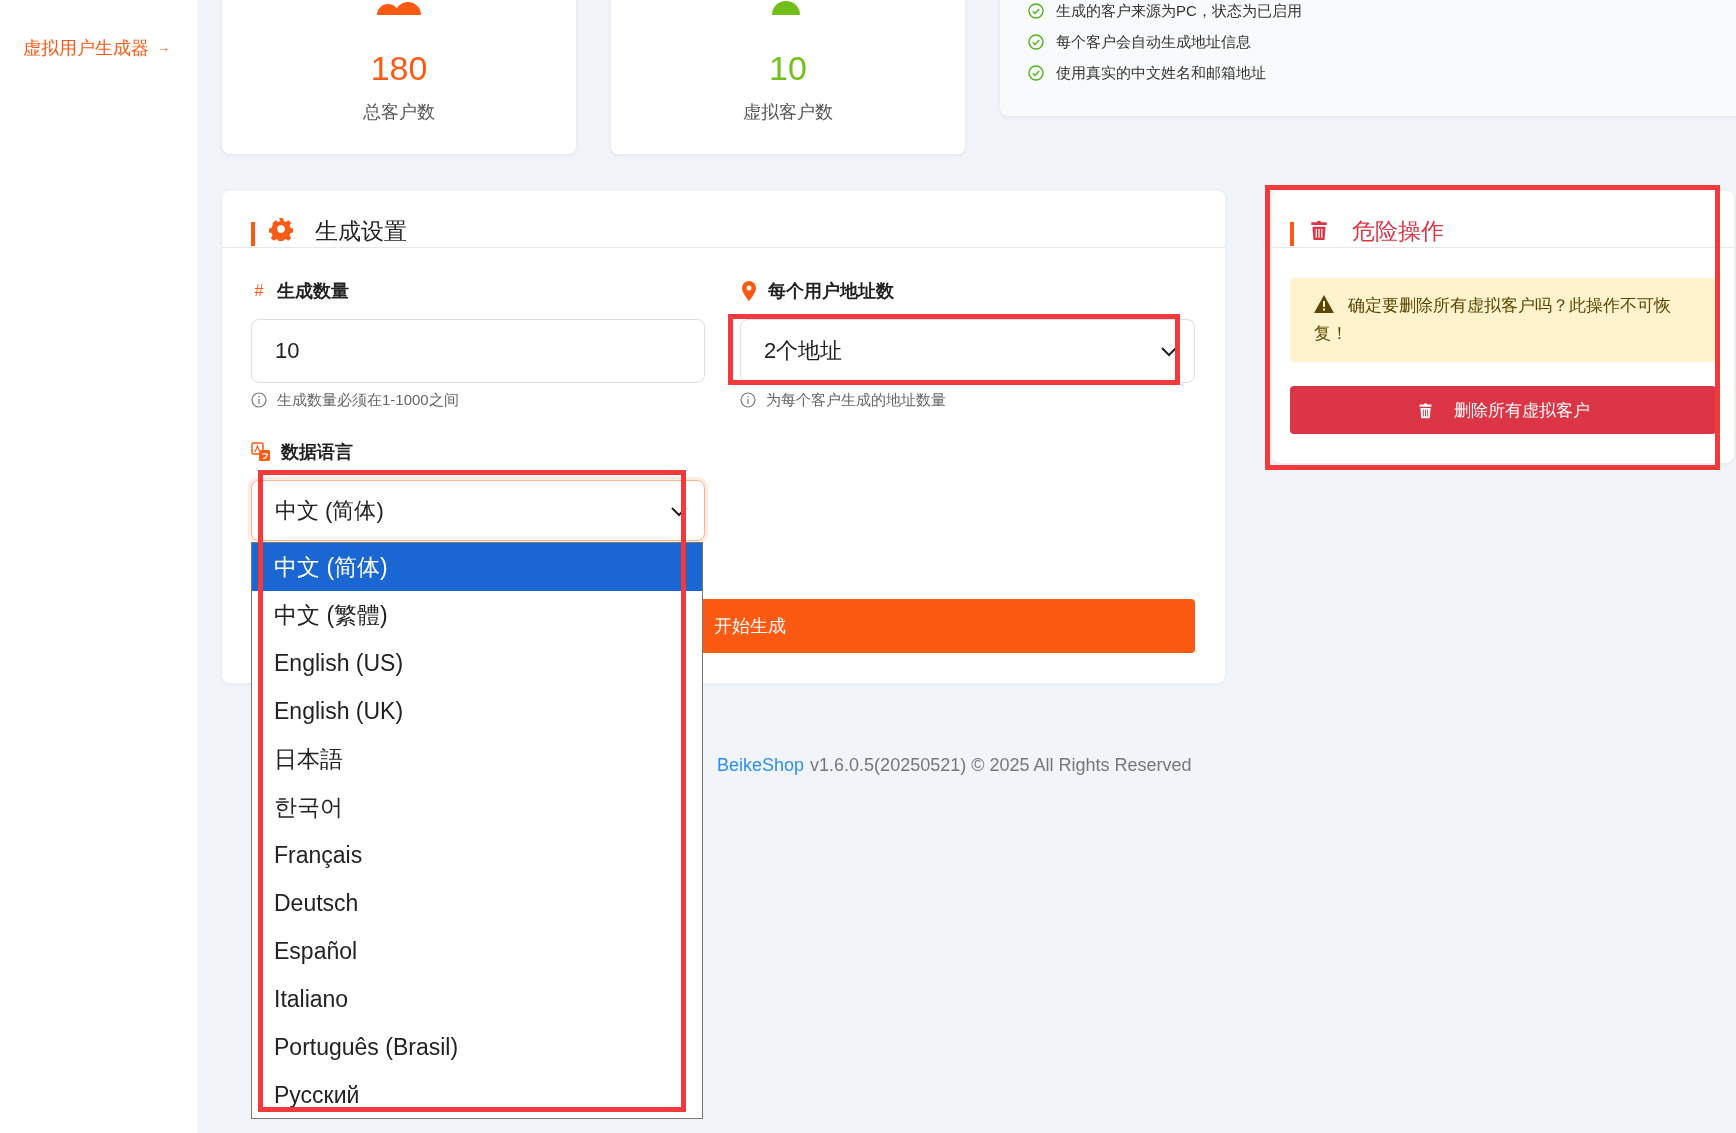 This screenshot has width=1736, height=1133. What do you see at coordinates (478, 510) in the screenshot?
I see `language-select: 中文 (简体)` at bounding box center [478, 510].